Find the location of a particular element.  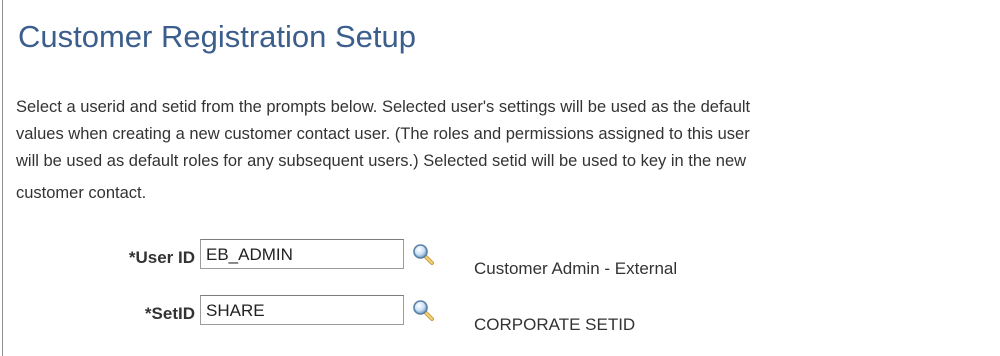

user-id-label: *User ID is located at coordinates (161, 257).